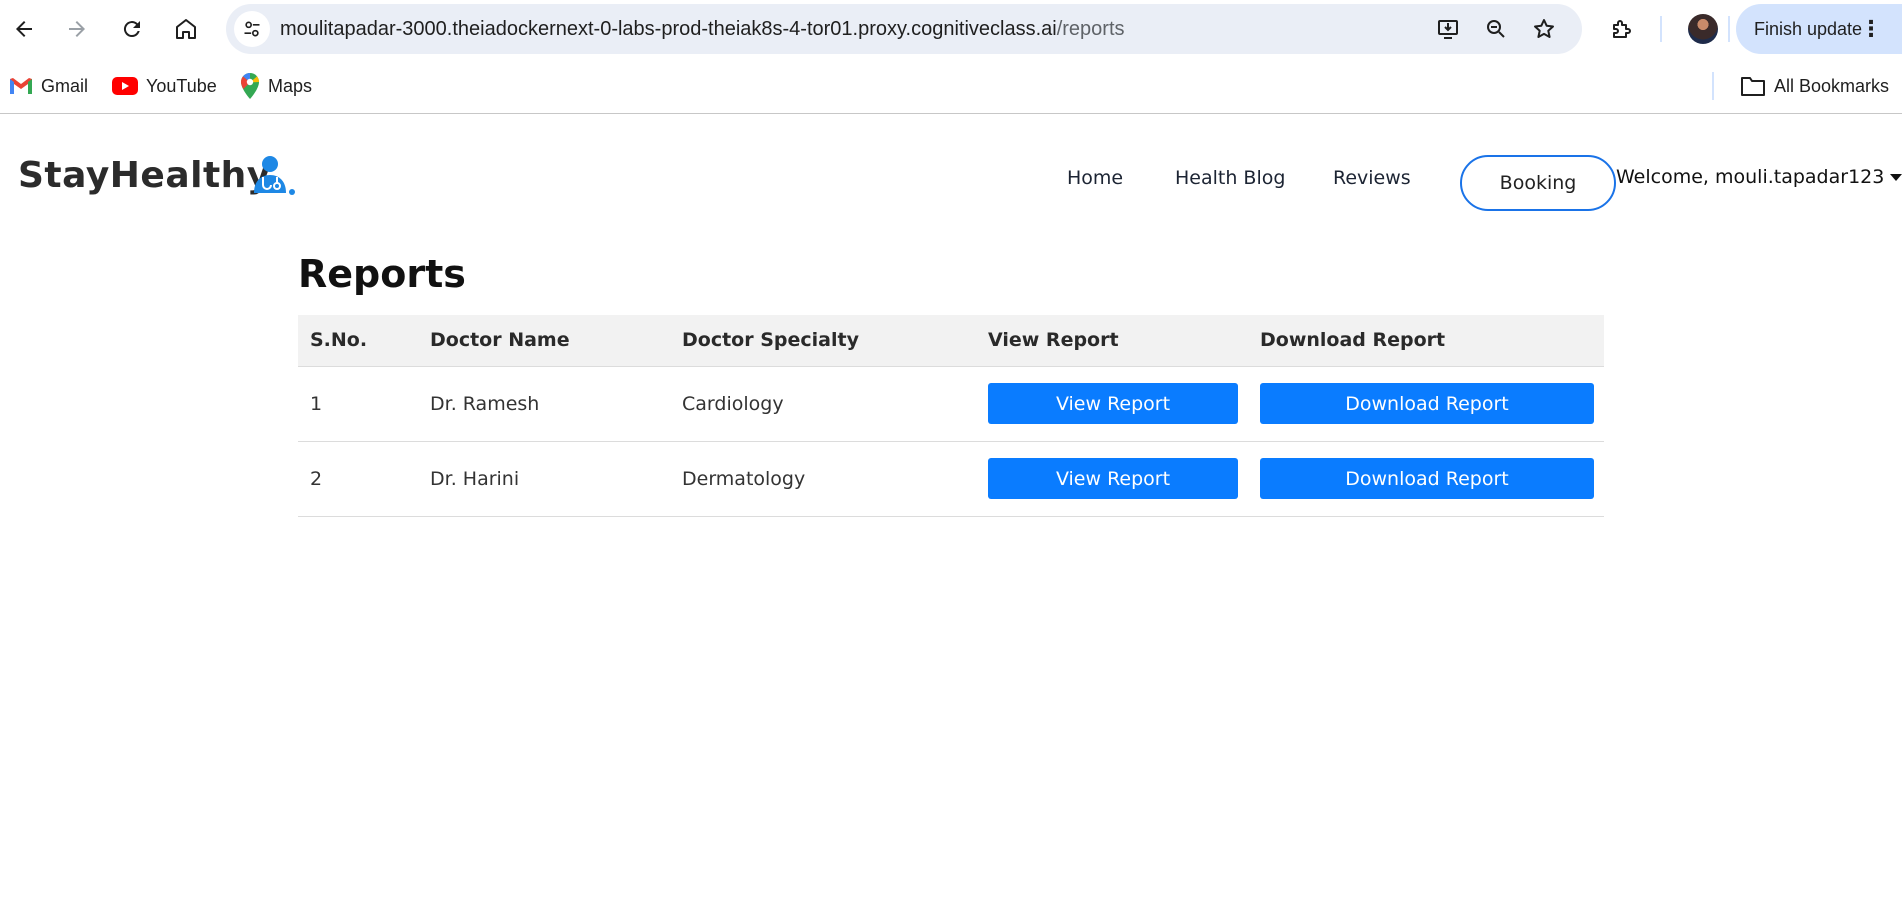  I want to click on site-info-button, so click(252, 29).